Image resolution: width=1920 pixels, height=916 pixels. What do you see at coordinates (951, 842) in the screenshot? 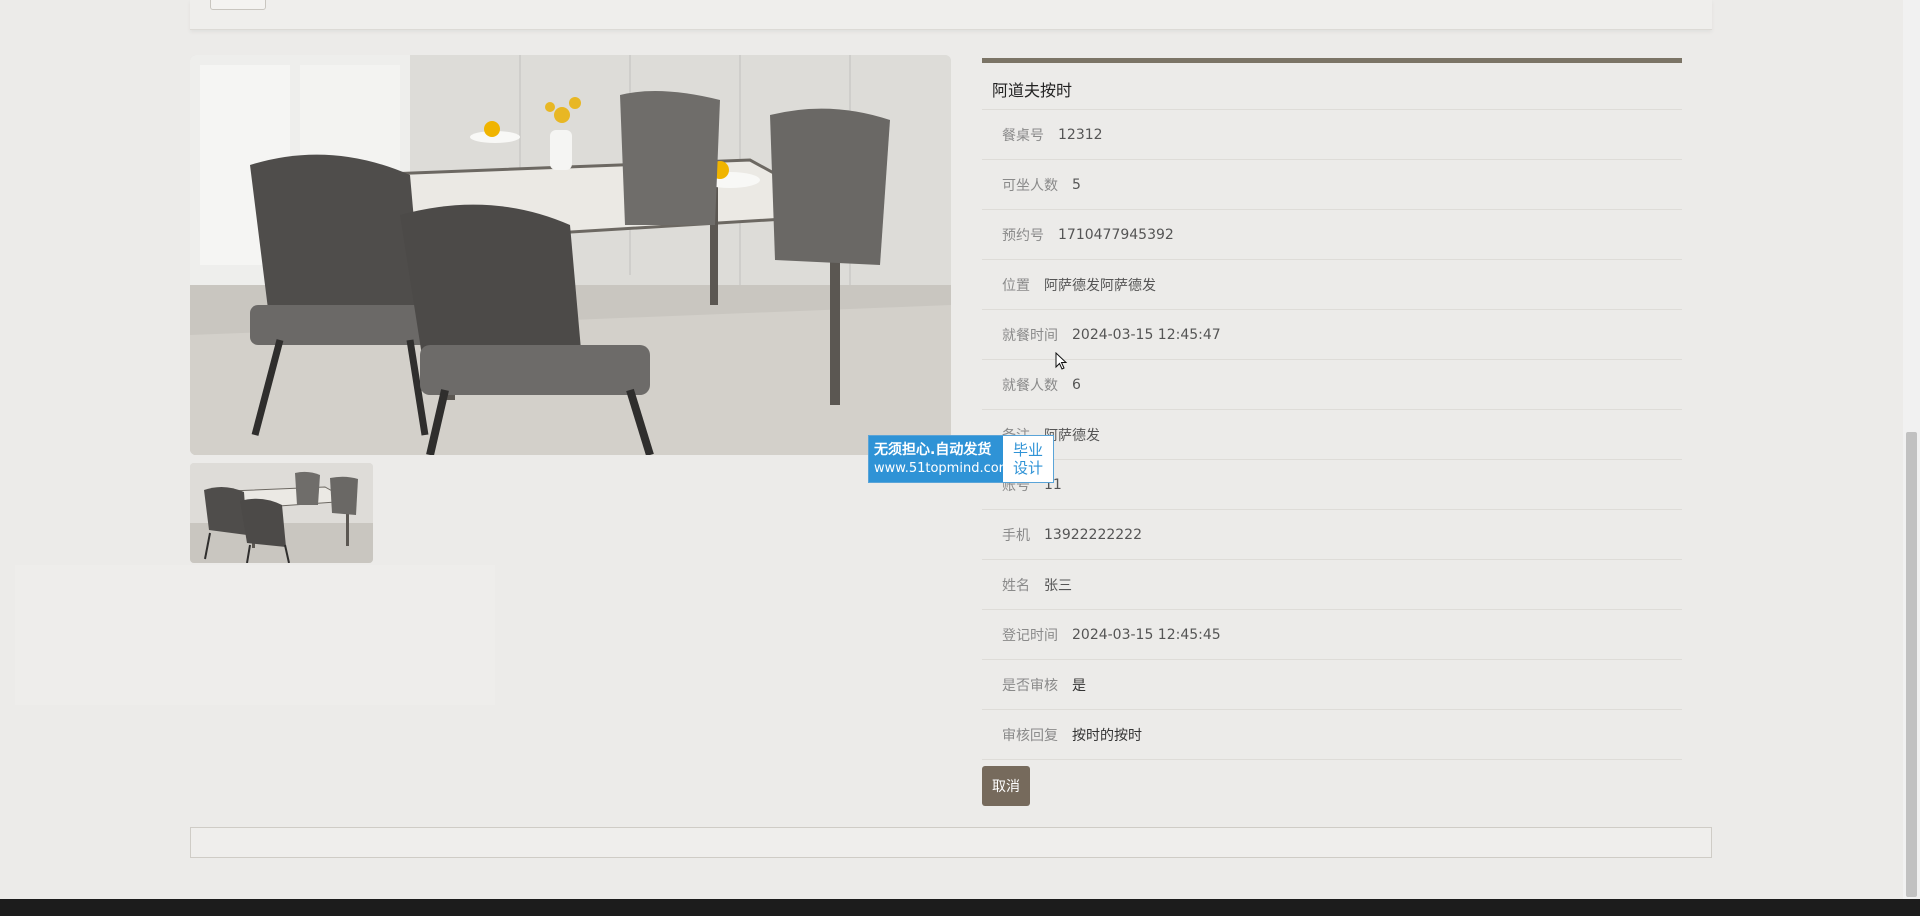
I see `bottom-box` at bounding box center [951, 842].